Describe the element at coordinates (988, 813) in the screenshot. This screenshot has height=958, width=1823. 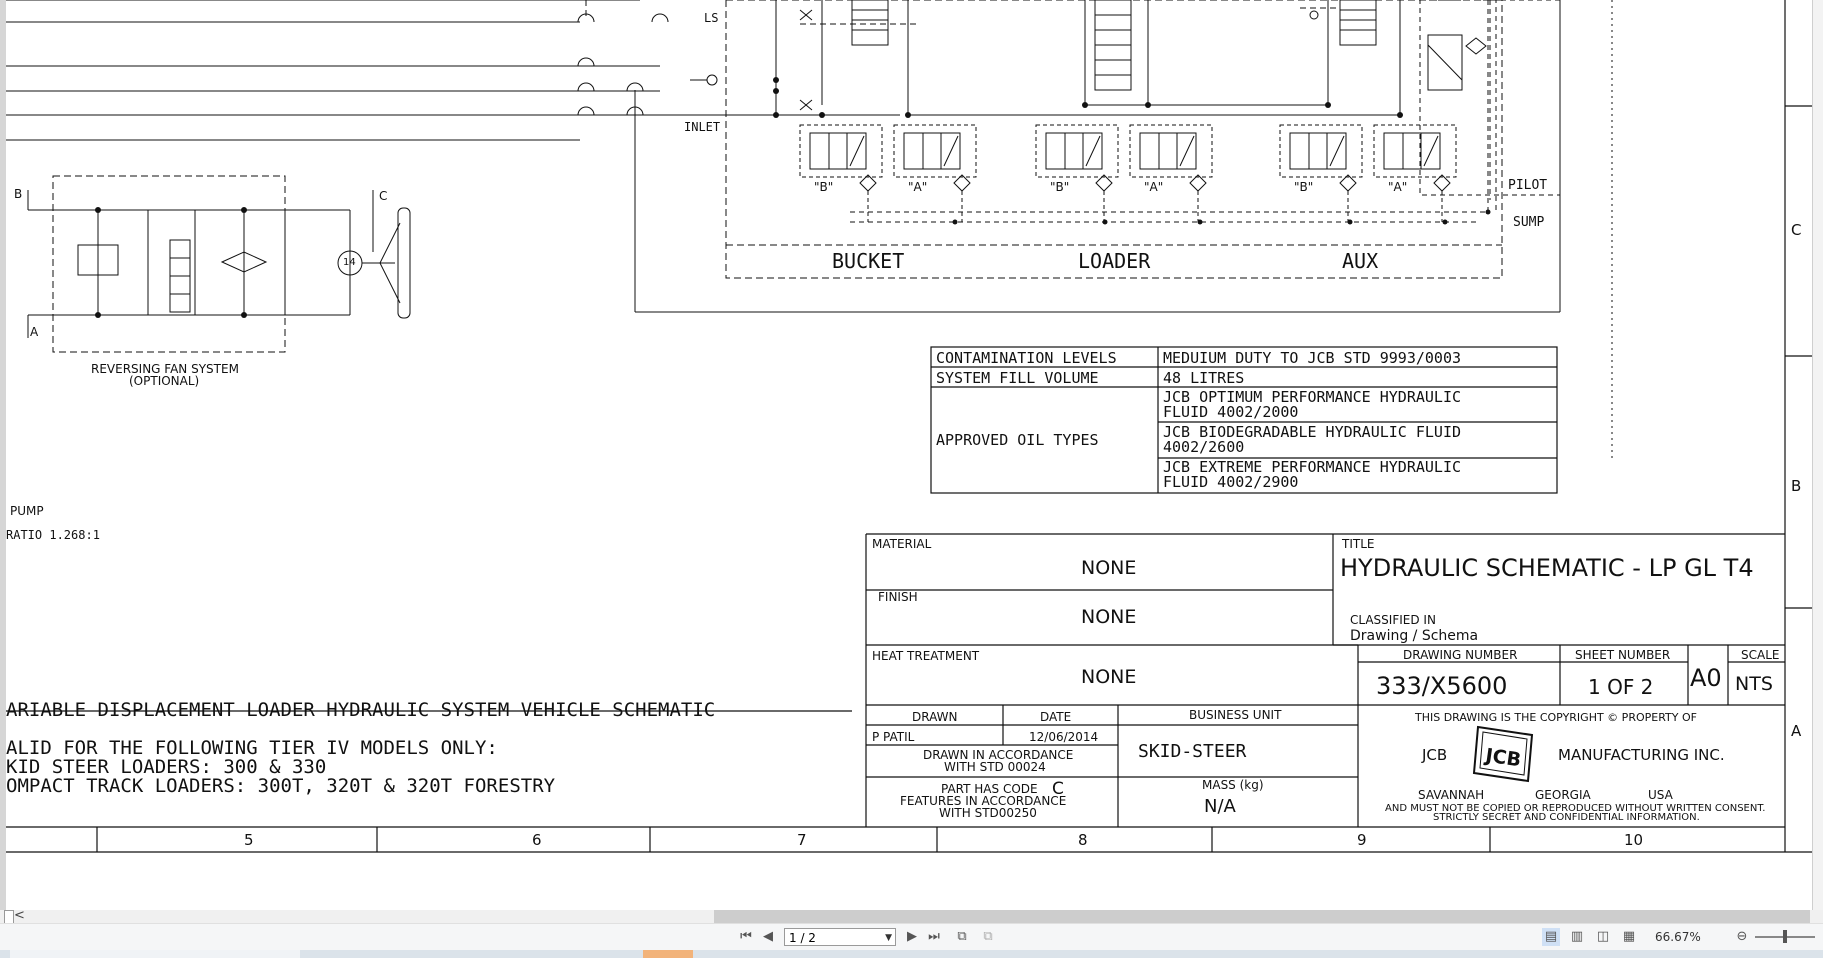
I see `part-code-line3: WITH STD00250` at that location.